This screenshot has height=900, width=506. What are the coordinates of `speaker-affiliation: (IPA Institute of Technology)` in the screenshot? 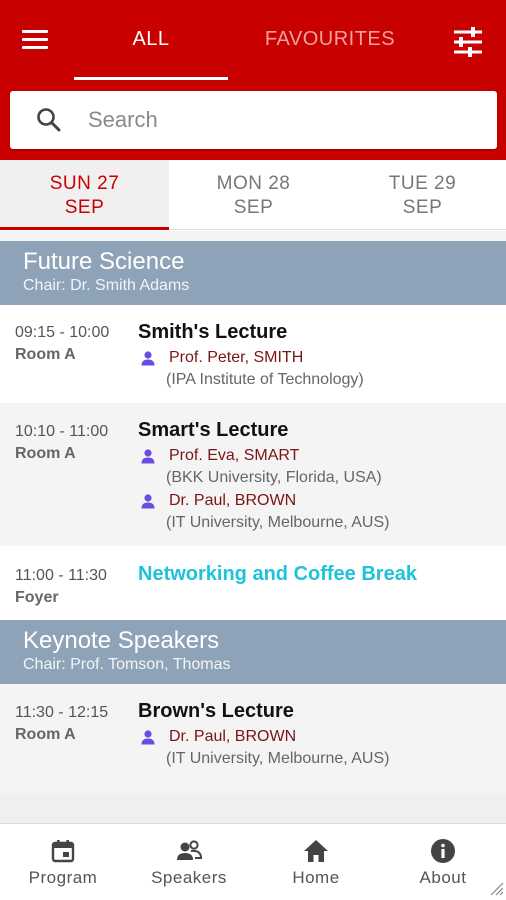 It's located at (265, 379).